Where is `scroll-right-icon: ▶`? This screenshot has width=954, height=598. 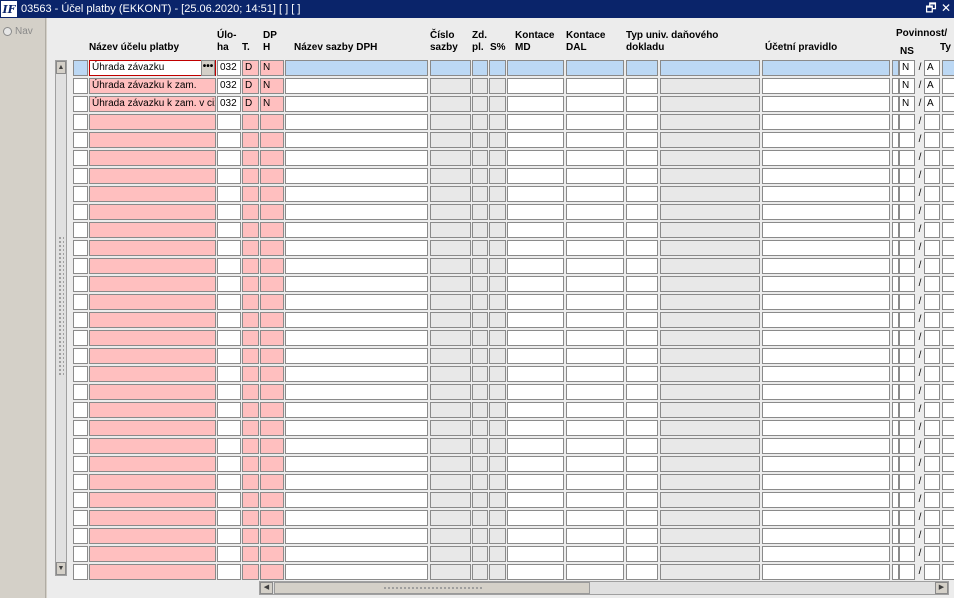
scroll-right-icon: ▶ is located at coordinates (941, 588).